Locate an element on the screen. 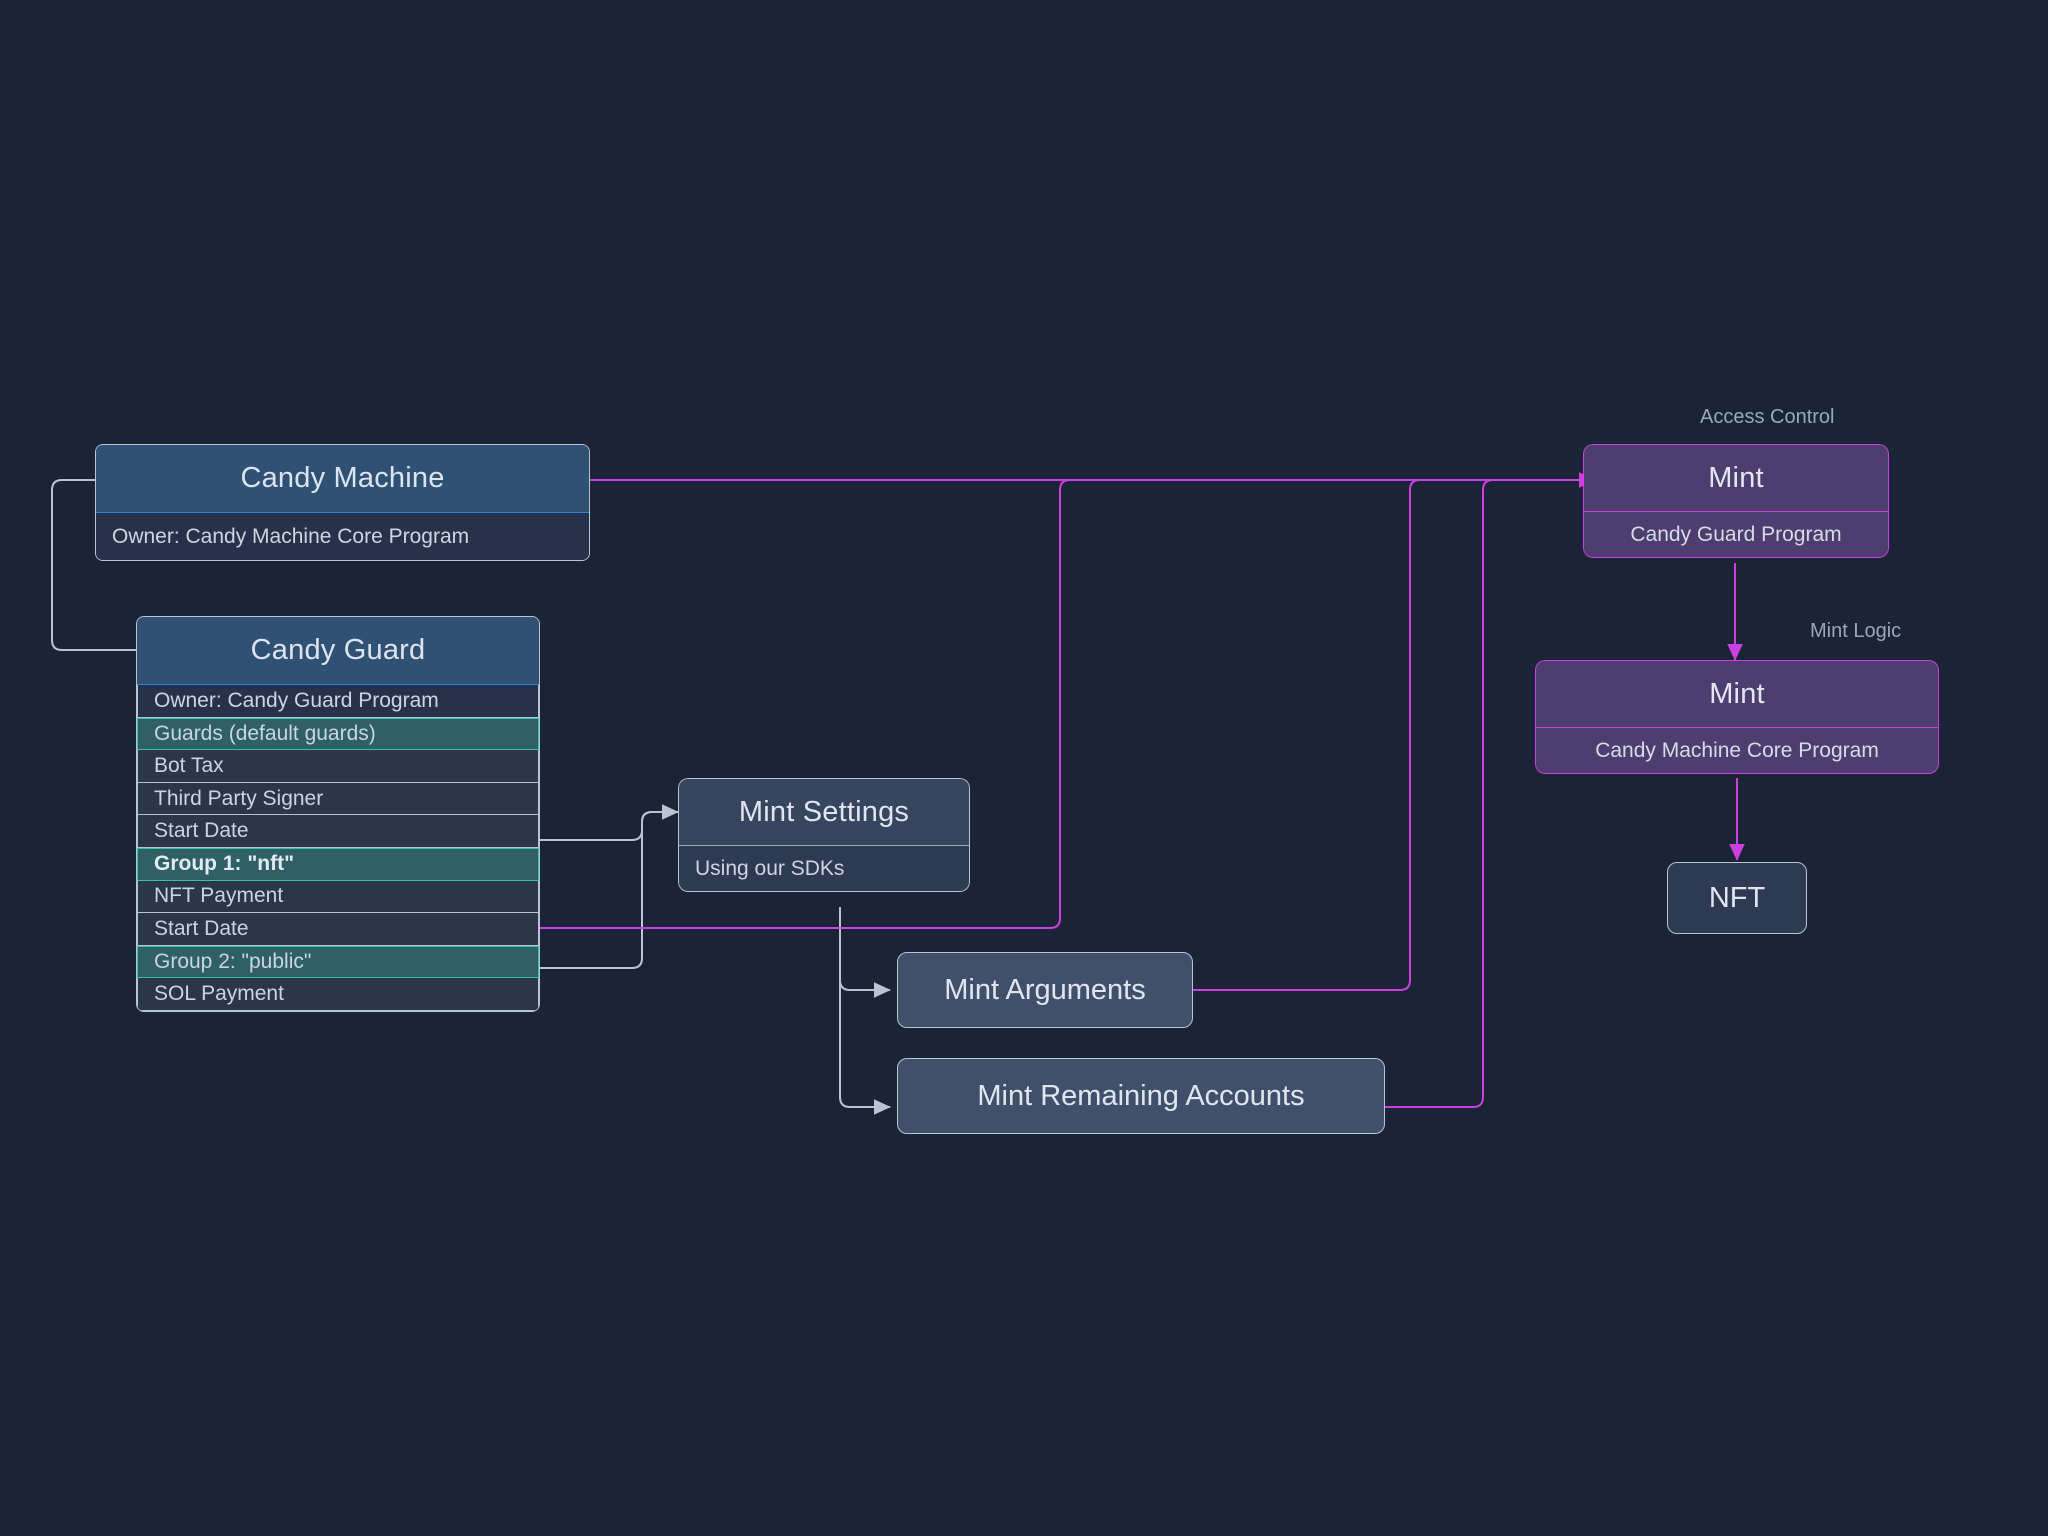  candy-guard-row-label: NFT Payment is located at coordinates (219, 896).